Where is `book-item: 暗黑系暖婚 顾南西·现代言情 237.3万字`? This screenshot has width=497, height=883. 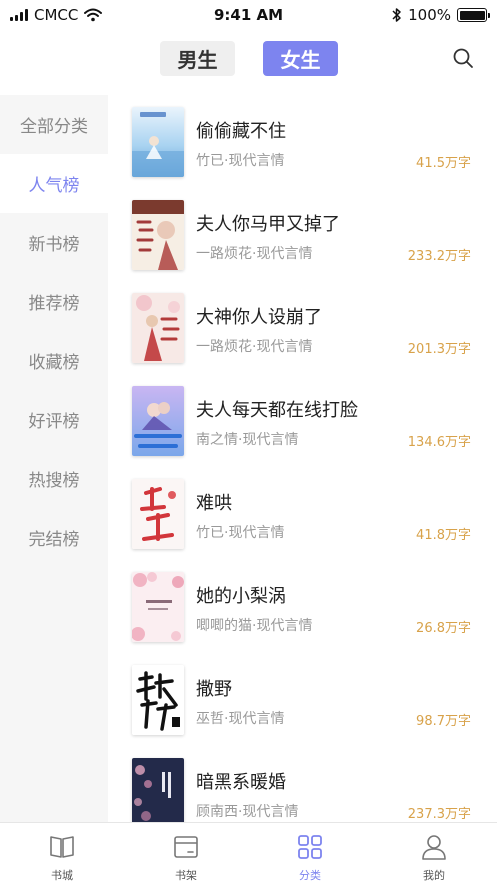
book-item: 暗黑系暖婚 顾南西·现代言情 237.3万字 is located at coordinates (302, 784).